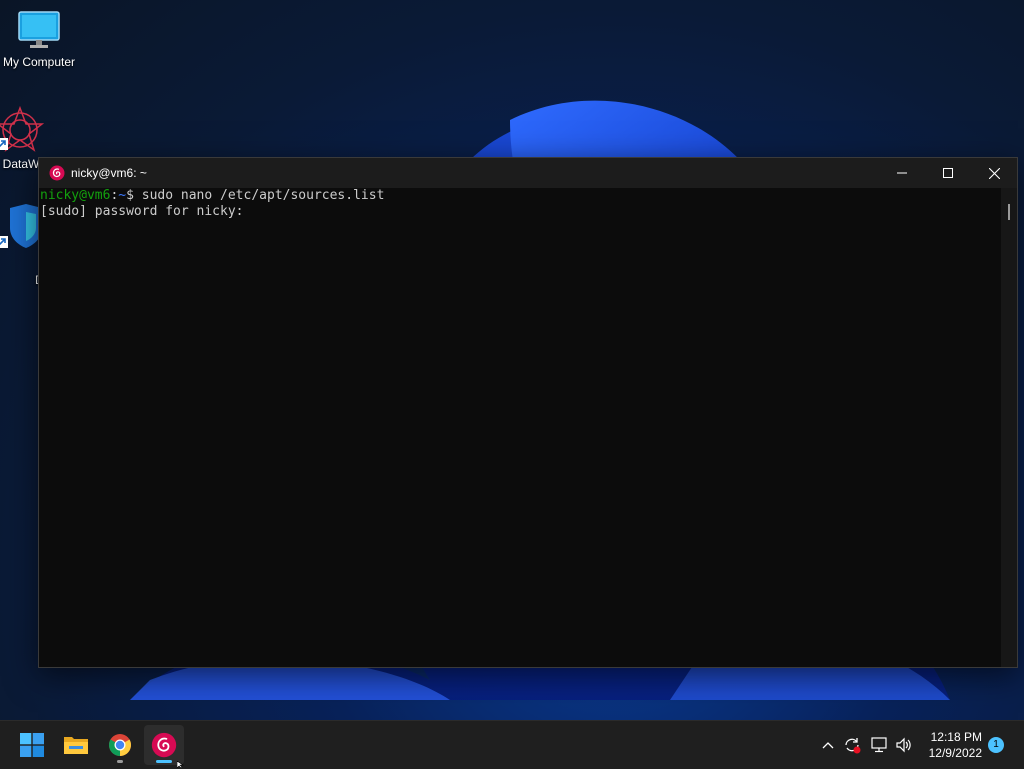 Image resolution: width=1024 pixels, height=769 pixels. I want to click on minimize-button, so click(902, 173).